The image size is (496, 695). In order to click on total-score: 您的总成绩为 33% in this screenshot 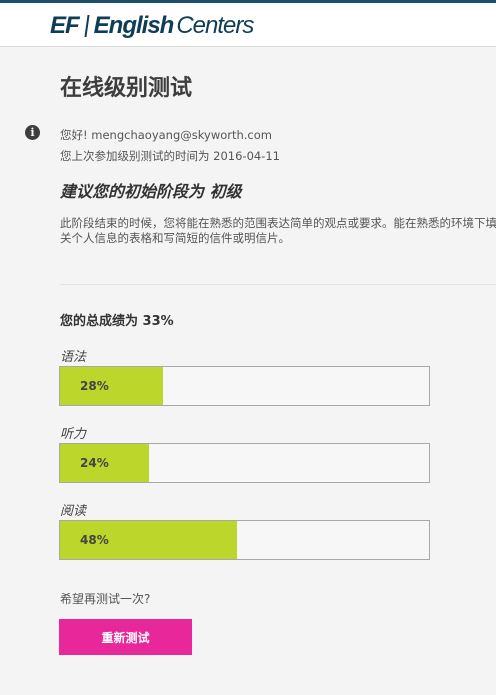, I will do `click(117, 321)`.